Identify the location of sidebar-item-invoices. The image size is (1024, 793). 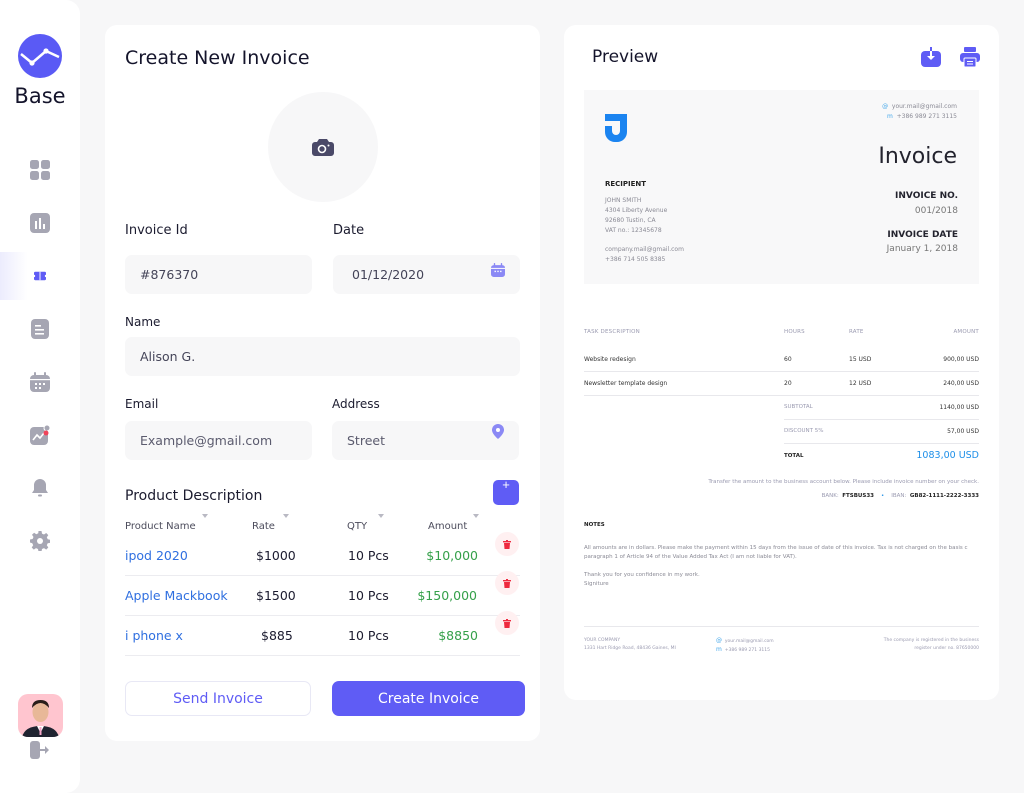
(23, 276).